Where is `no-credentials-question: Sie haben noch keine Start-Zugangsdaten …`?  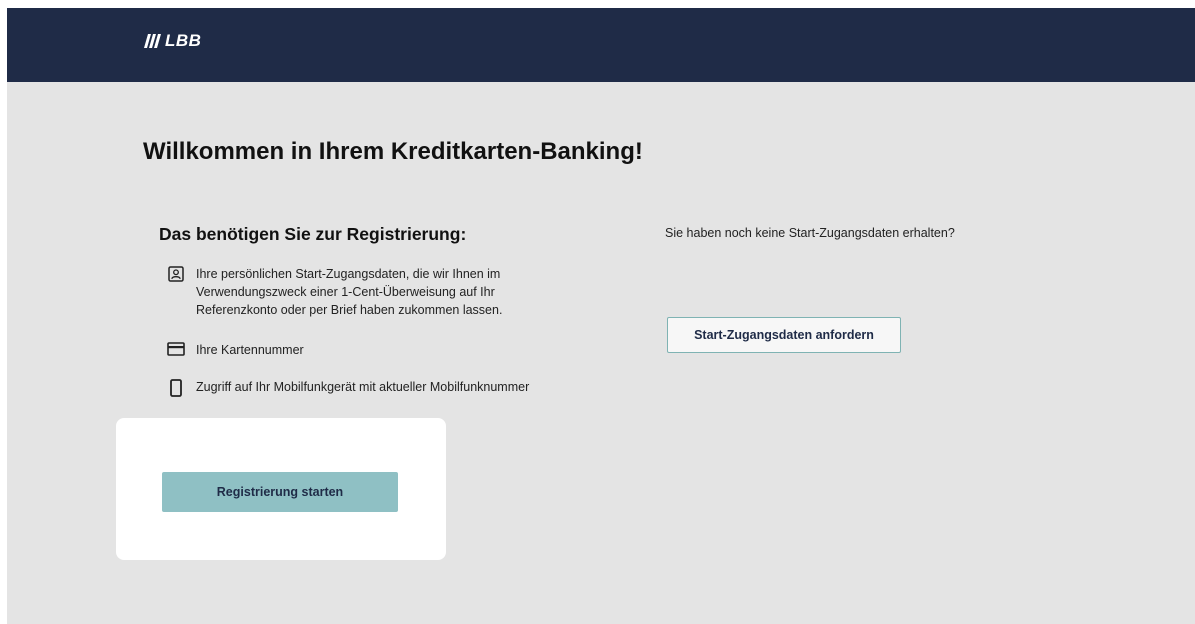
no-credentials-question: Sie haben noch keine Start-Zugangsdaten … is located at coordinates (810, 233).